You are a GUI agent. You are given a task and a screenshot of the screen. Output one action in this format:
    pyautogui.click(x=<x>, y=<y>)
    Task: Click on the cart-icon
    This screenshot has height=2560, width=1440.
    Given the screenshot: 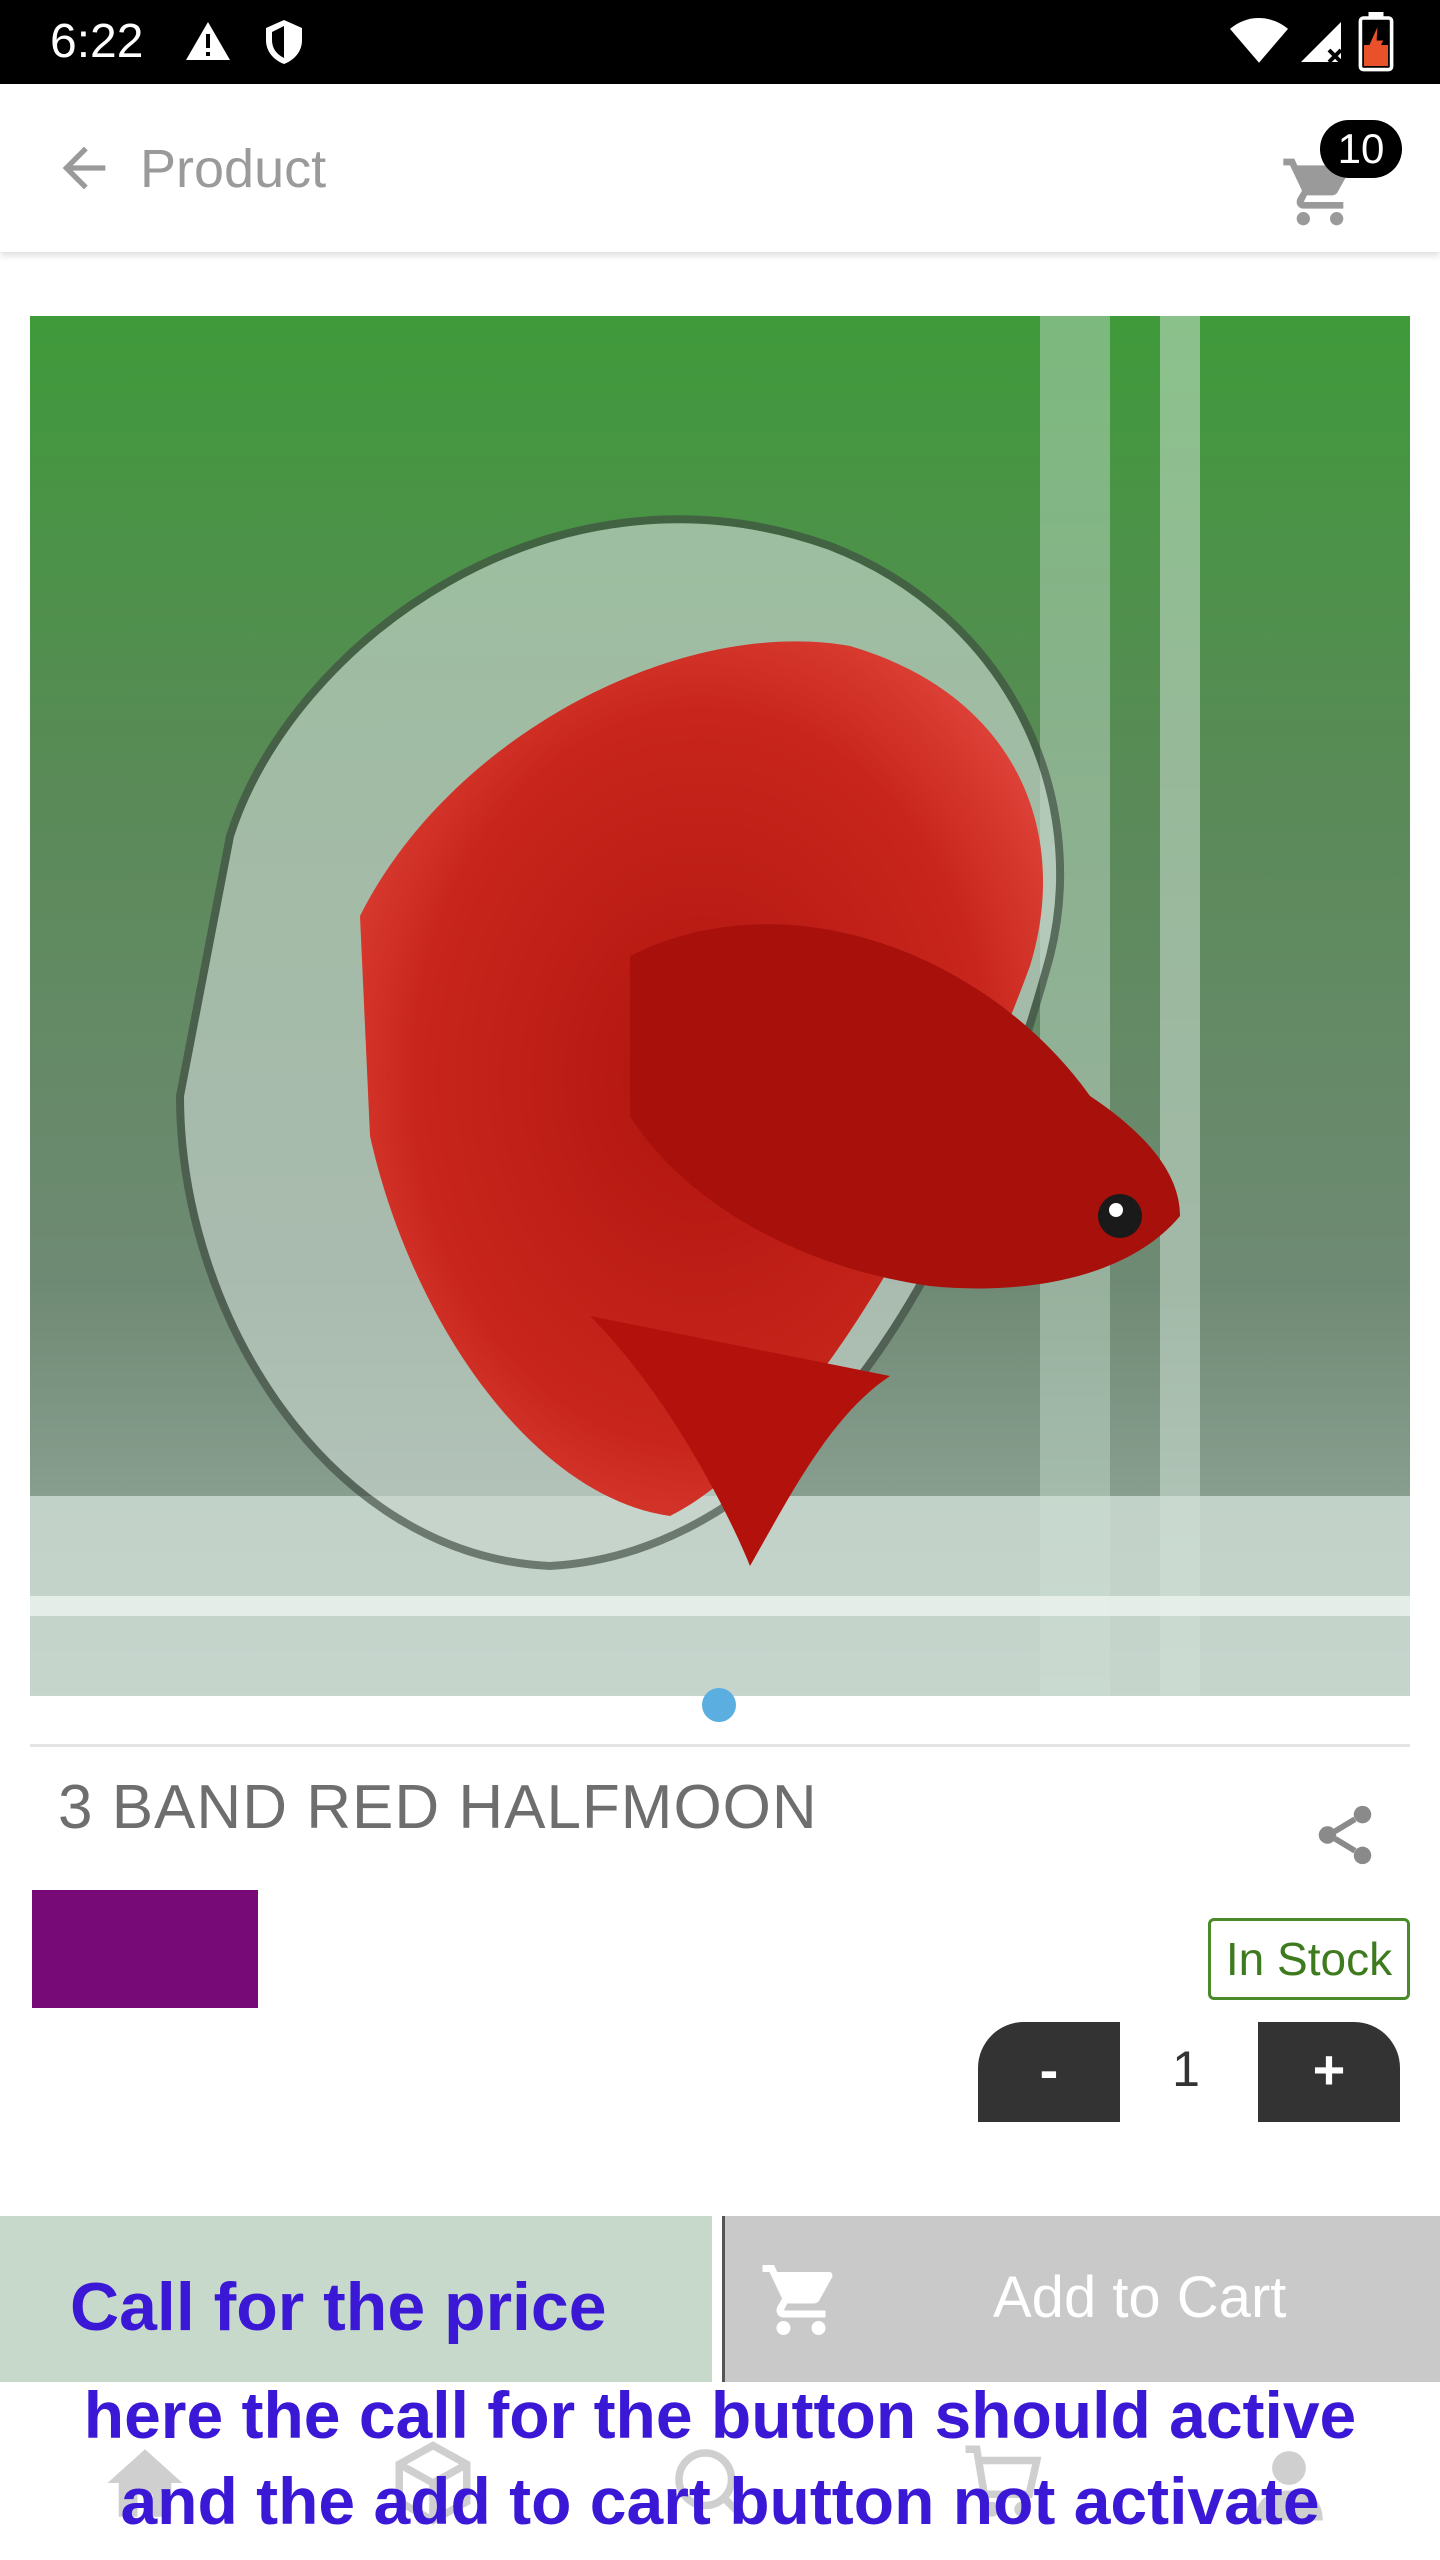 What is the action you would take?
    pyautogui.click(x=797, y=2300)
    